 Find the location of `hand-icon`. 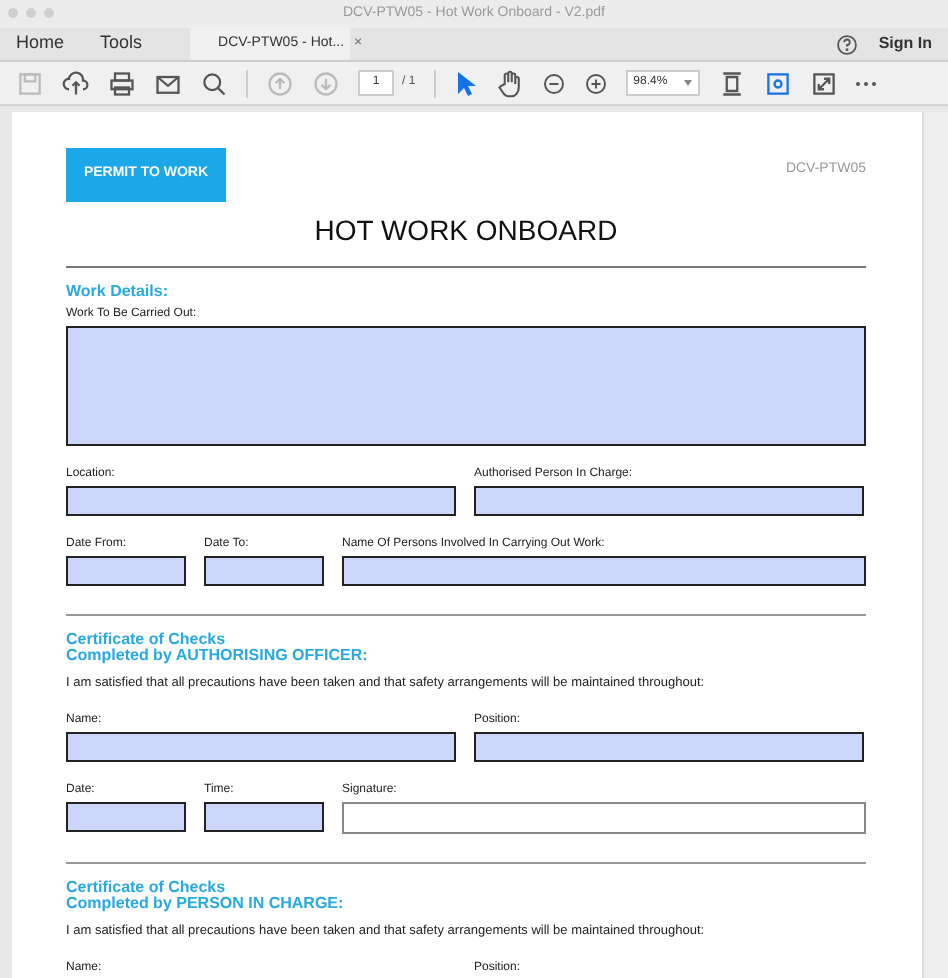

hand-icon is located at coordinates (509, 83).